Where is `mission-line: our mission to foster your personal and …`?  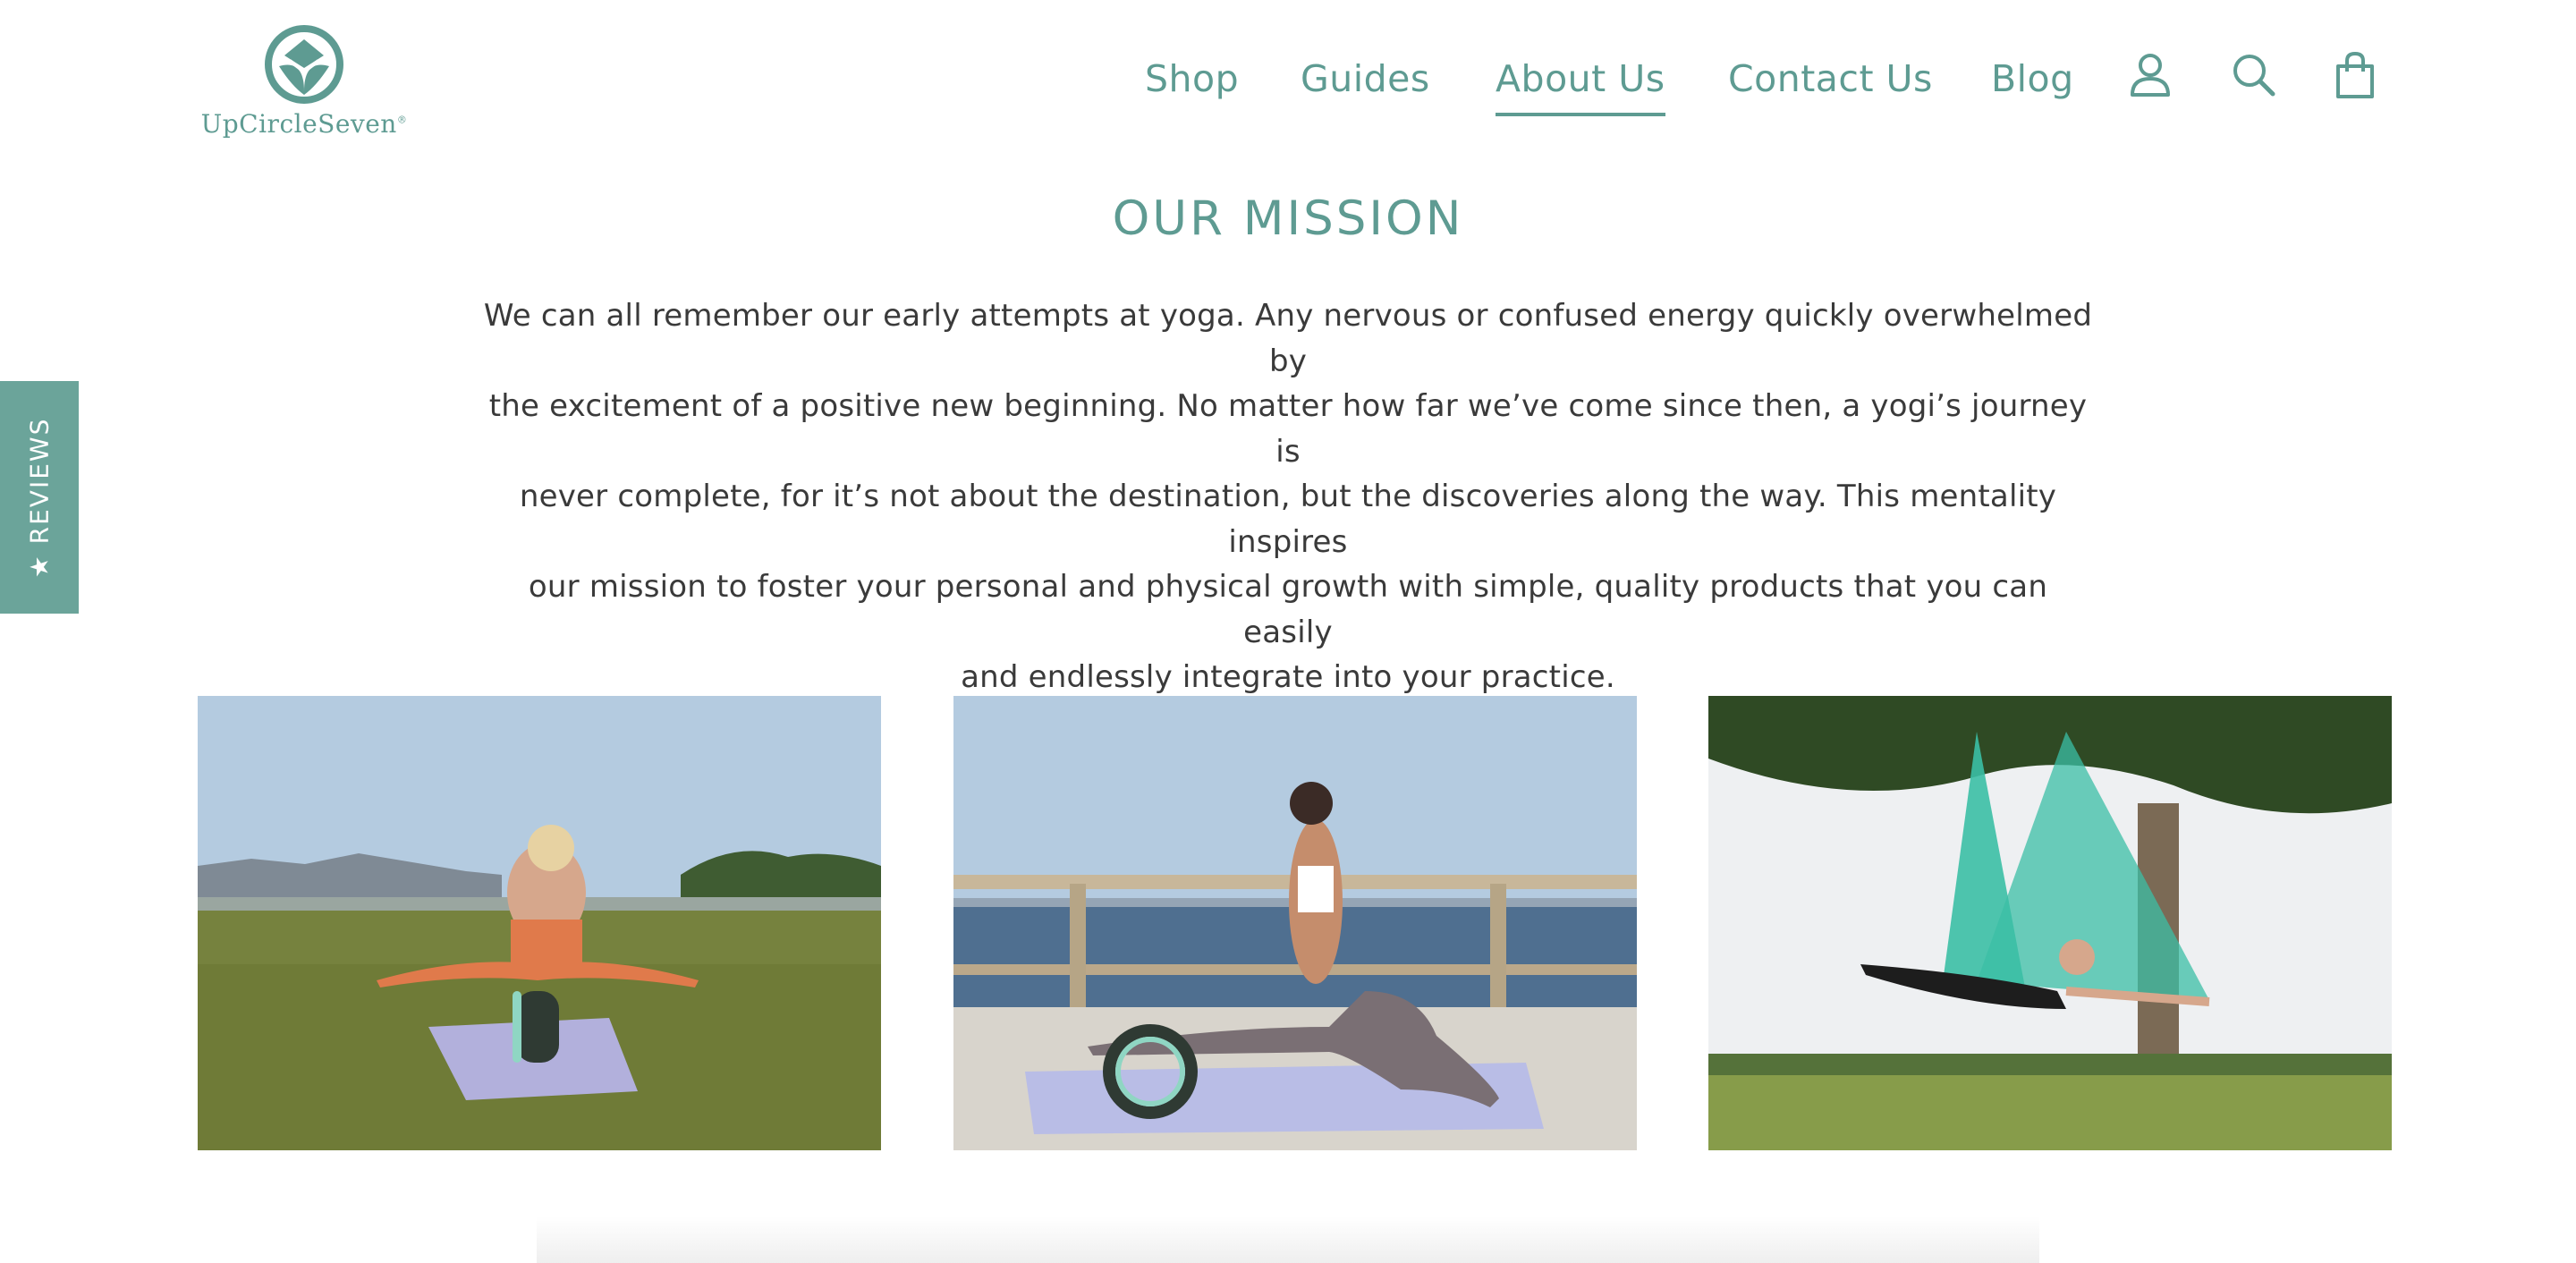
mission-line: our mission to foster your personal and … is located at coordinates (1288, 609).